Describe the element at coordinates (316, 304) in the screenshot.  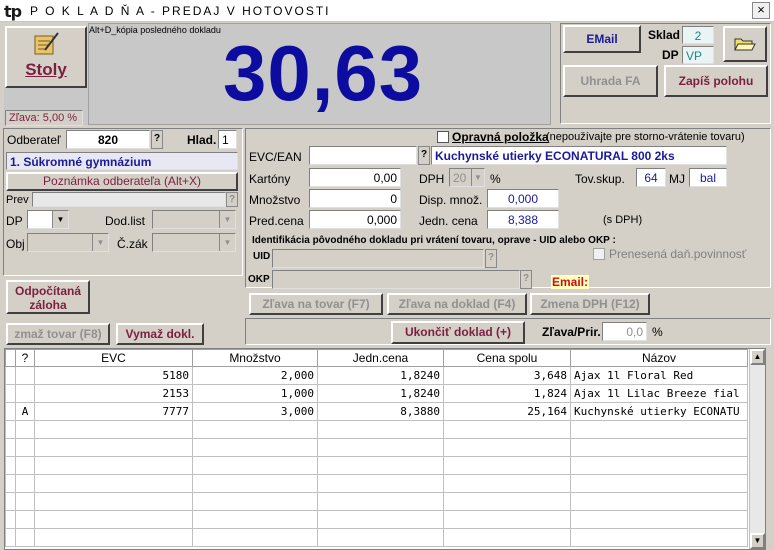
I see `zlava-tovar-button: Zľava na tovar (F7)` at that location.